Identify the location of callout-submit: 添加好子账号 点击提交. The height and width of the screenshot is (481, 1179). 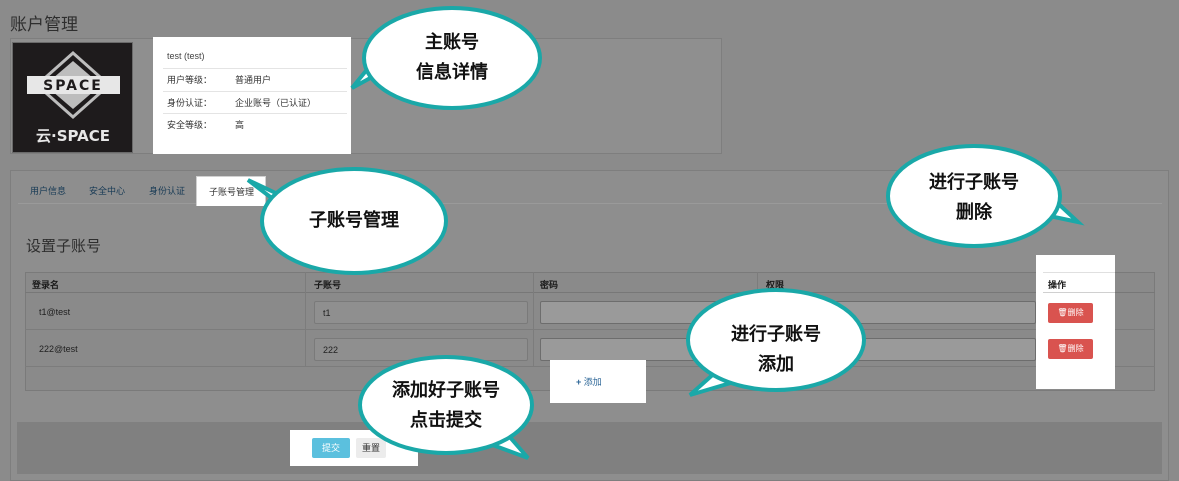
(446, 406).